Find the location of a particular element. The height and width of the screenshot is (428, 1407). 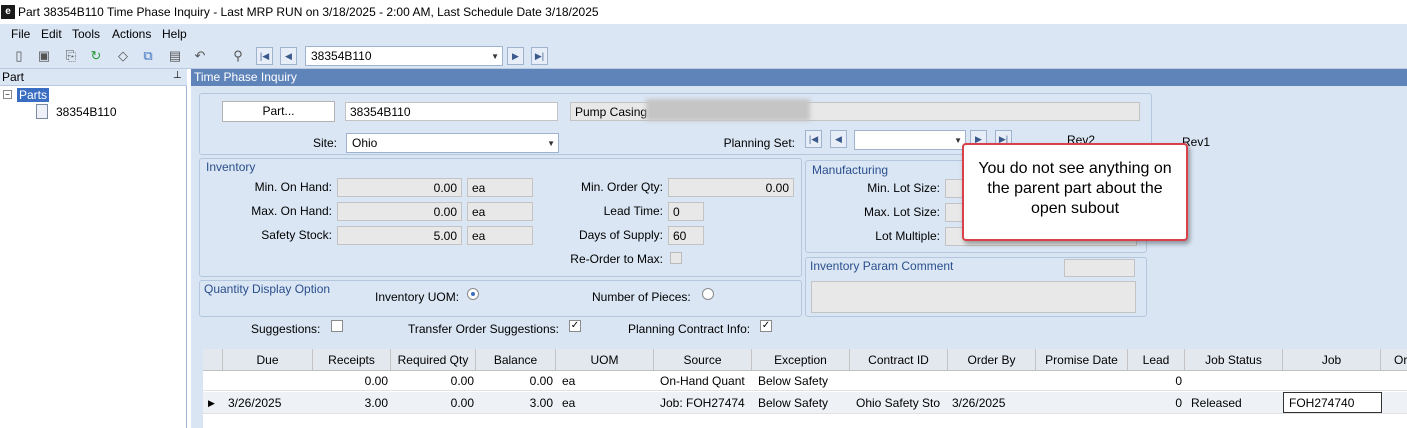

menu-file: File is located at coordinates (20, 34).